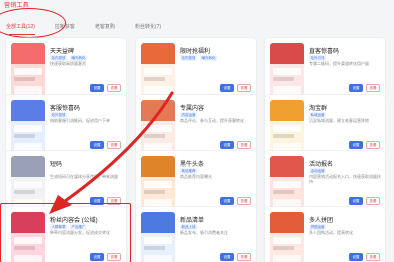  Describe the element at coordinates (331, 232) in the screenshot. I see `tool-description: 多人团购活动，提高转化` at that location.